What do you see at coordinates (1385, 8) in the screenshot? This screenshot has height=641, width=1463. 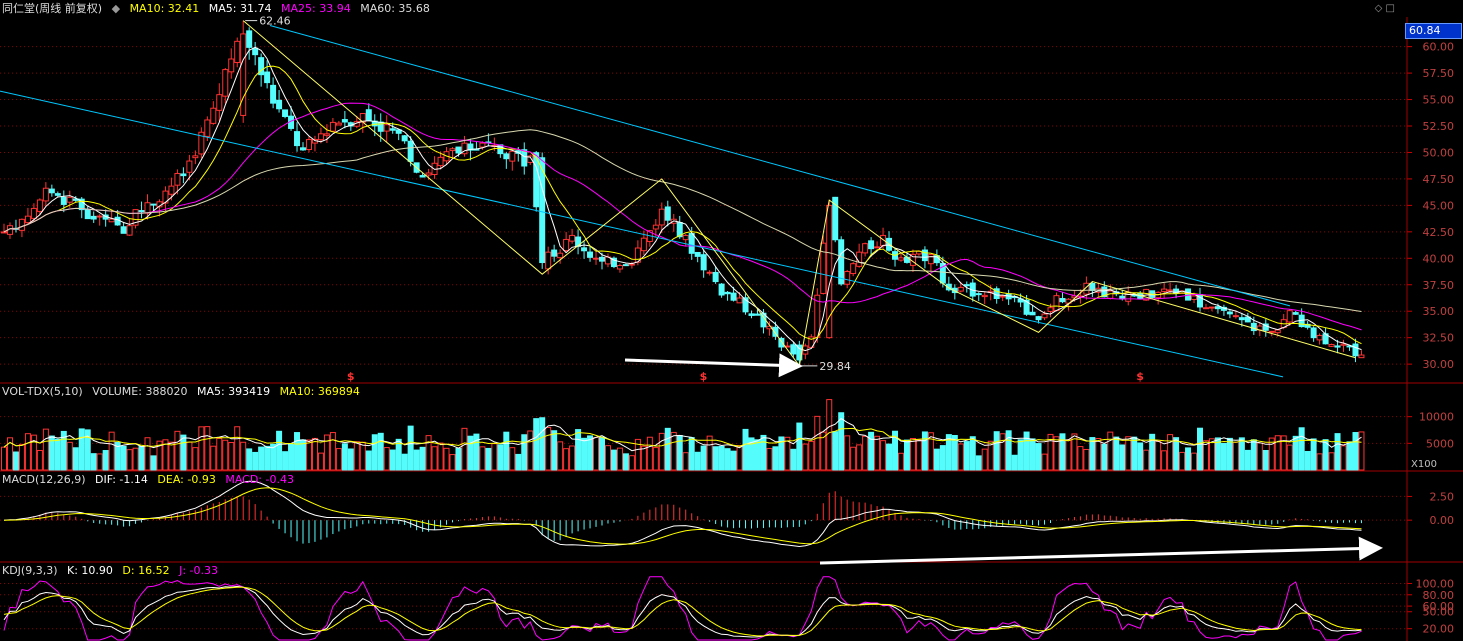 I see `window-controls: ◇ □` at bounding box center [1385, 8].